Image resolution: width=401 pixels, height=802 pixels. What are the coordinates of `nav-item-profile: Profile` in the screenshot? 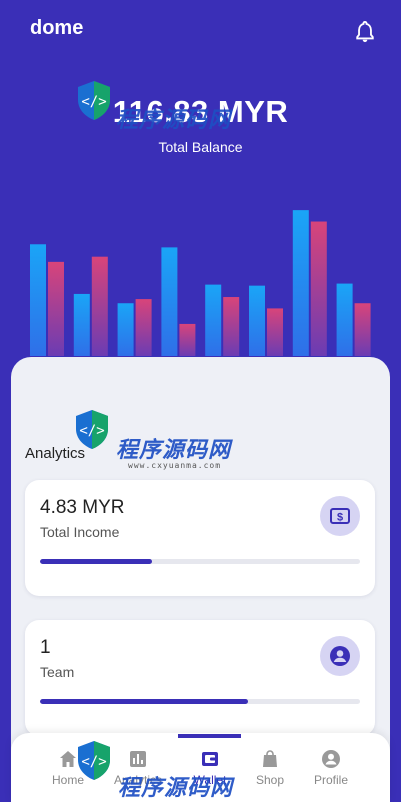 It's located at (331, 768).